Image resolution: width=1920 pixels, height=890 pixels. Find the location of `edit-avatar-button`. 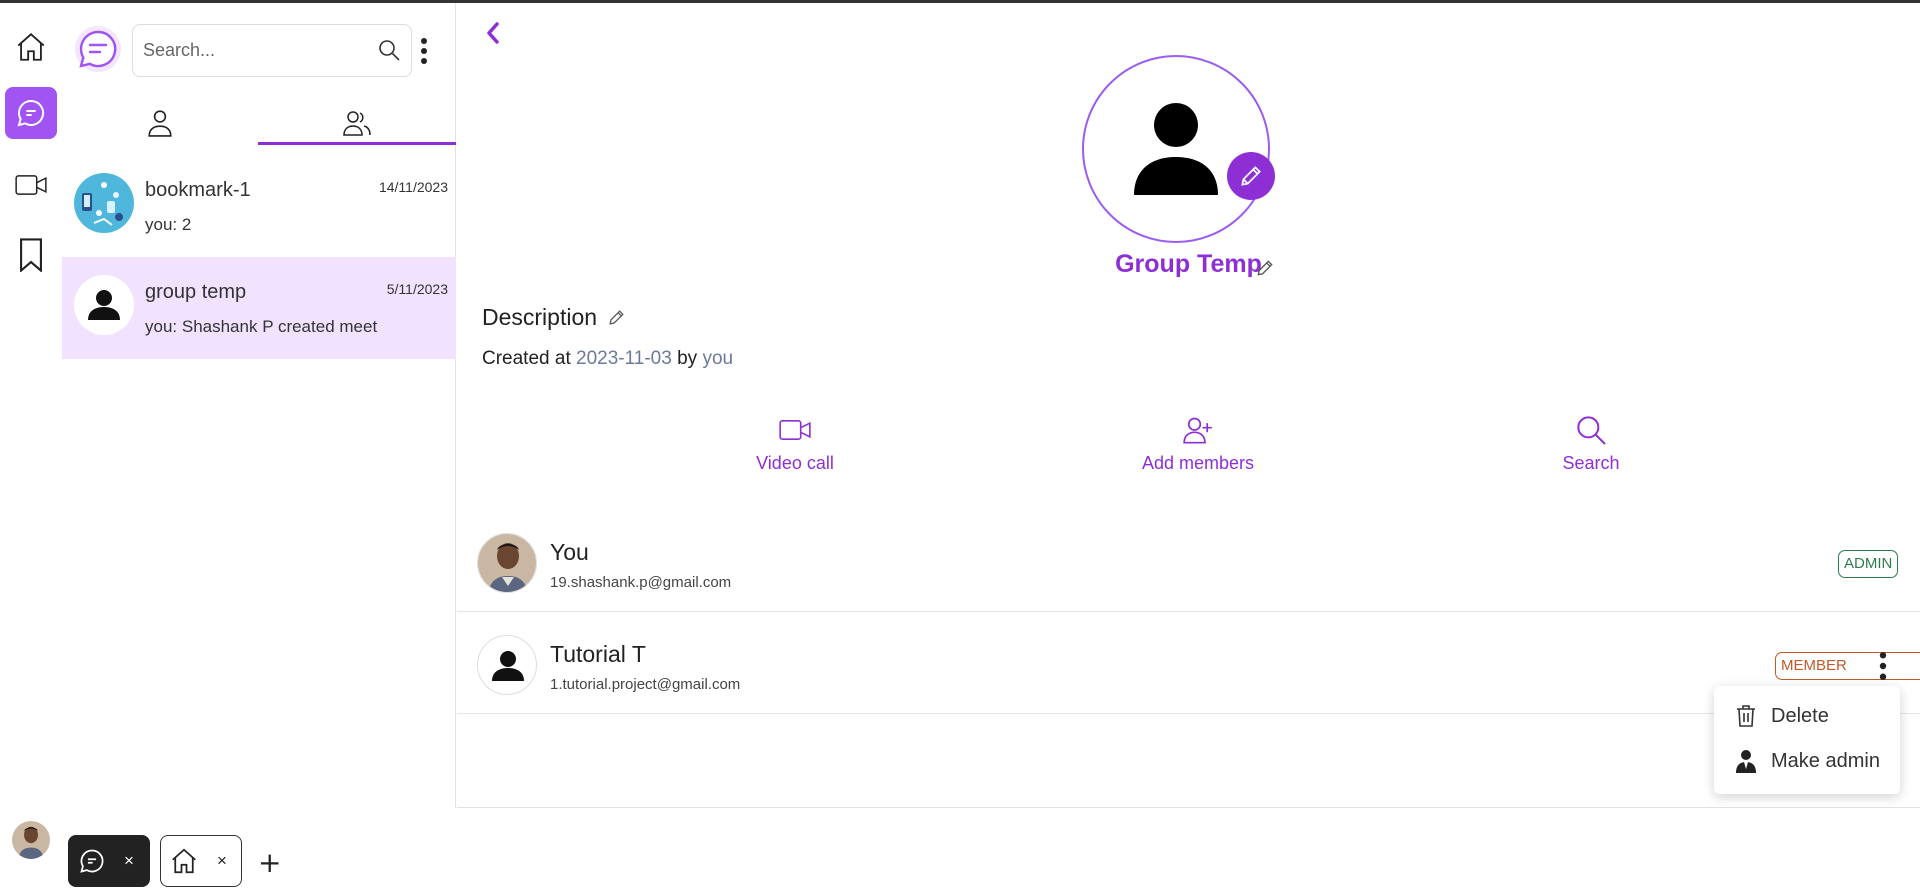

edit-avatar-button is located at coordinates (1251, 176).